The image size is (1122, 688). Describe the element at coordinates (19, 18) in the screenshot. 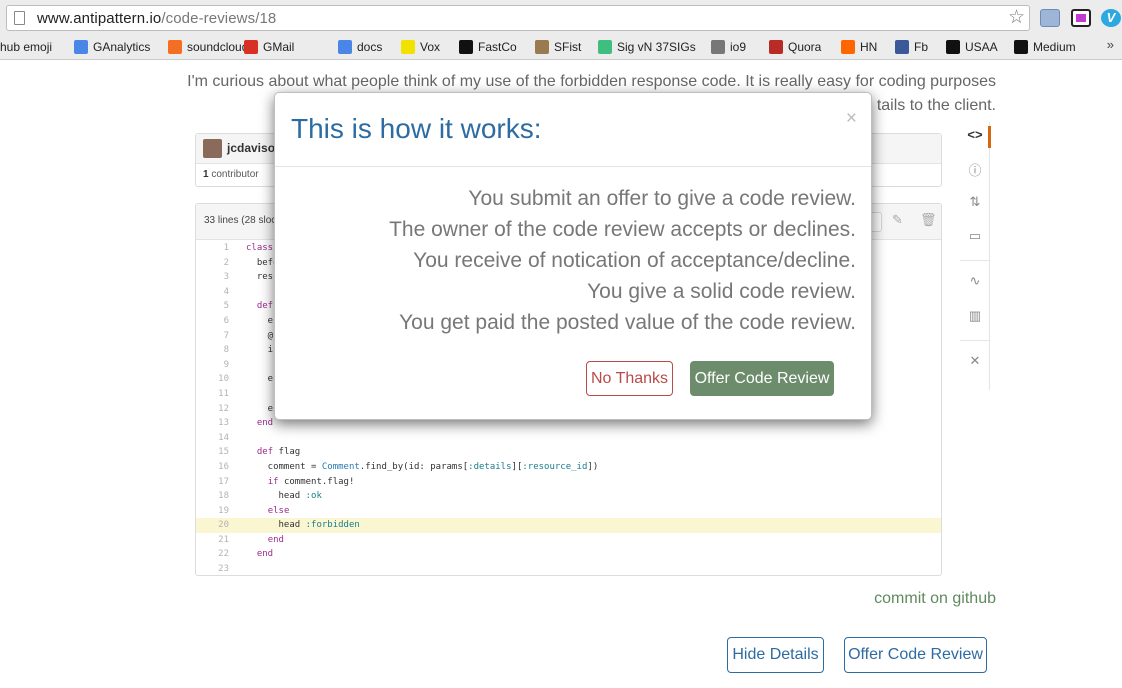

I see `page-icon` at that location.